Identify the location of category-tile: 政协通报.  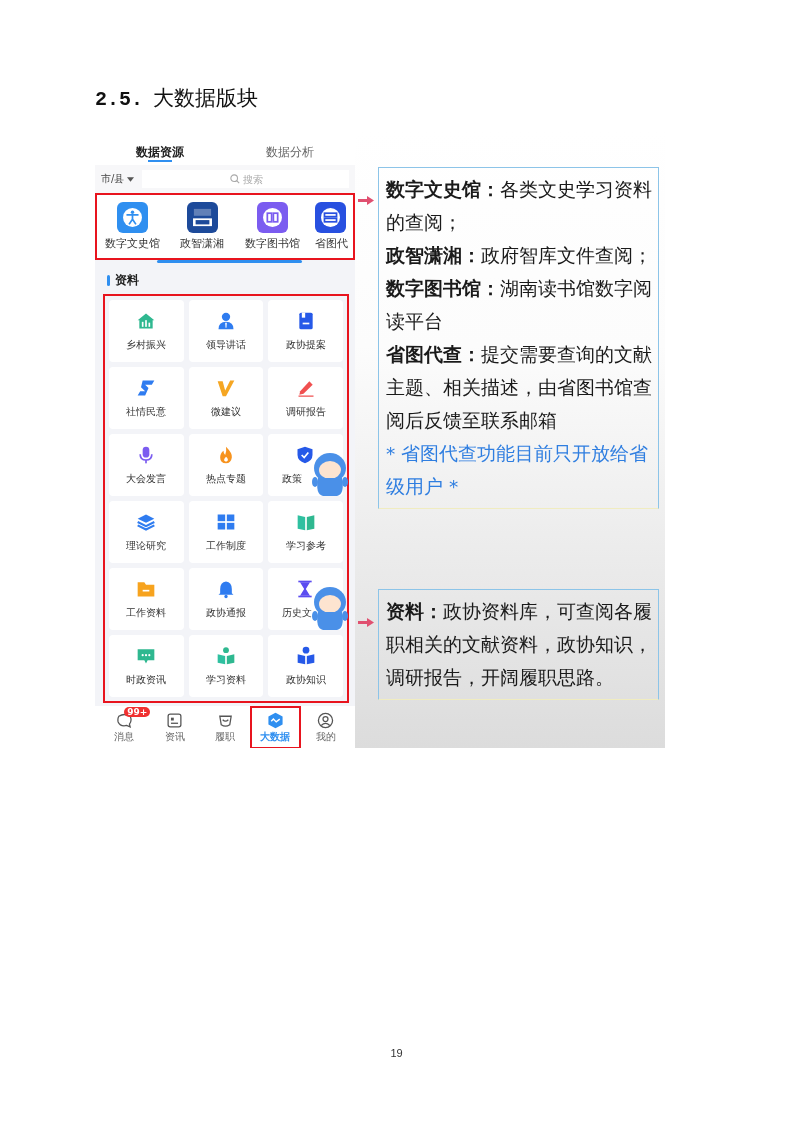
(226, 599).